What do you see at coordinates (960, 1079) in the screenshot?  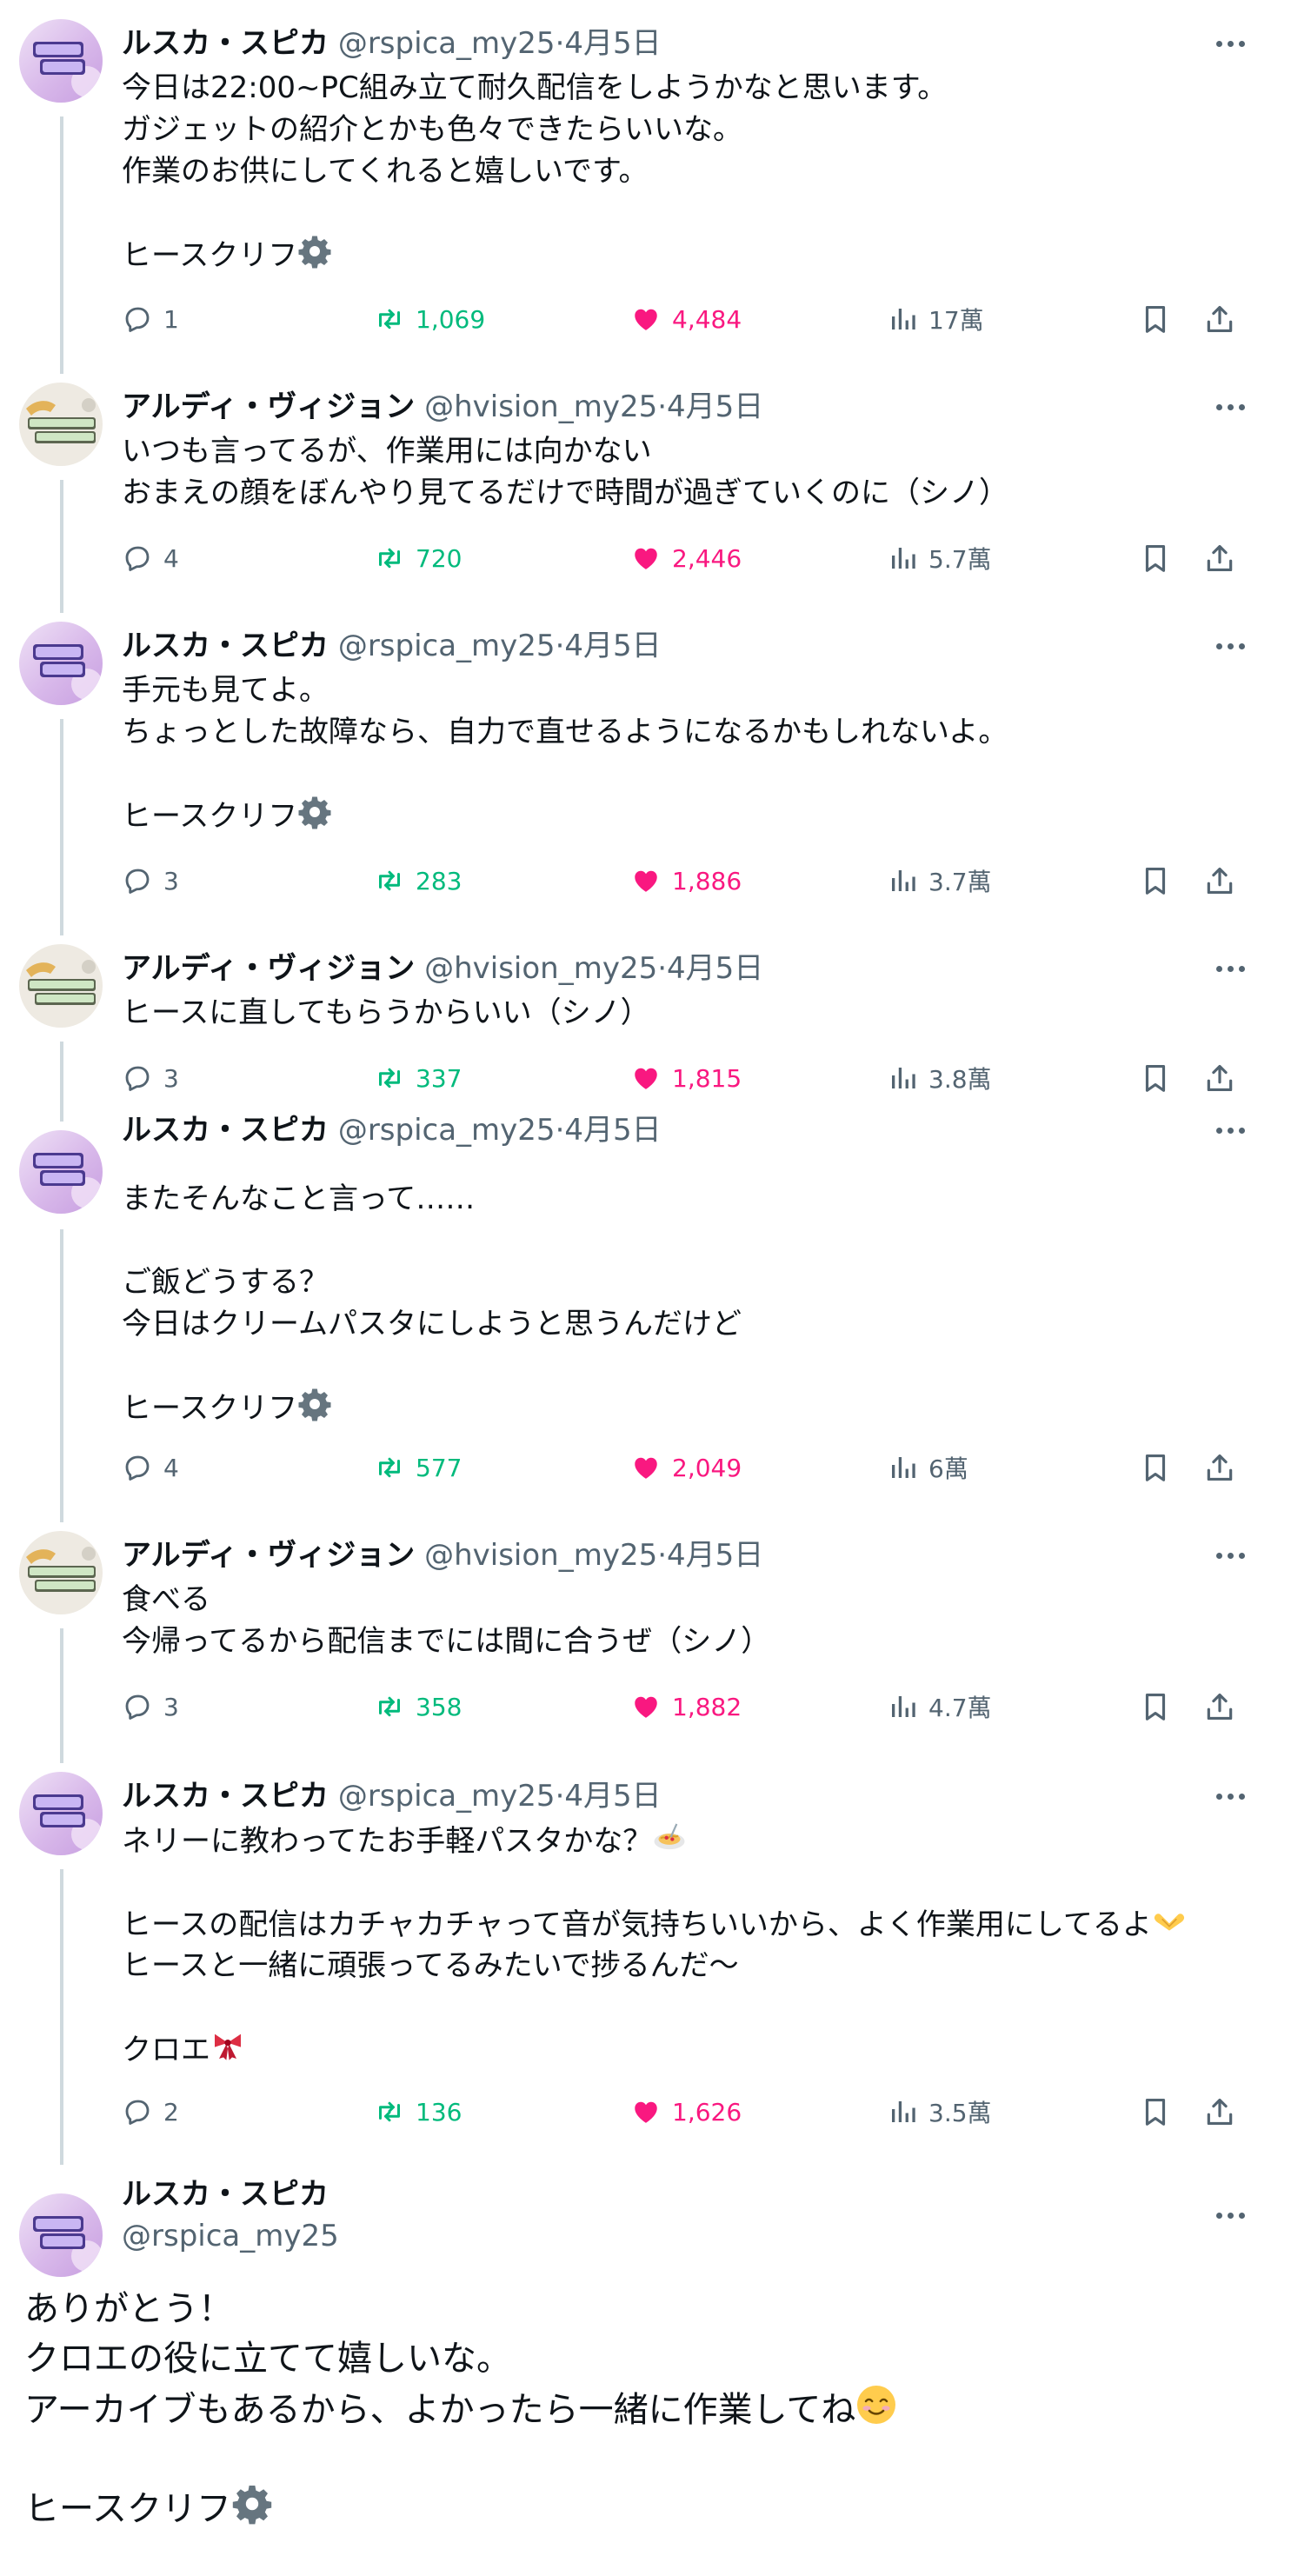 I see `views-count: 3.8萬` at bounding box center [960, 1079].